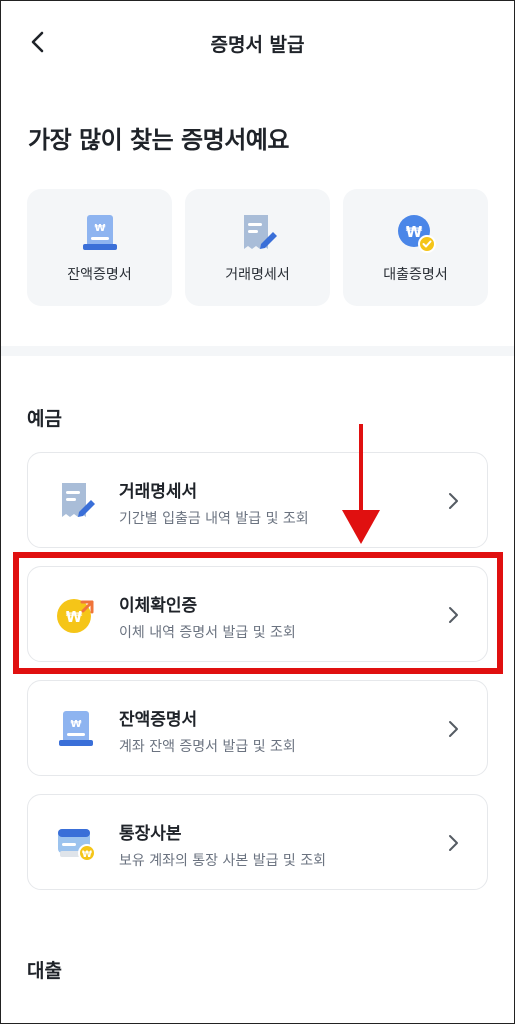  I want to click on list-item-description: 계좌 잔액 증명서 발급 및 조회, so click(207, 747).